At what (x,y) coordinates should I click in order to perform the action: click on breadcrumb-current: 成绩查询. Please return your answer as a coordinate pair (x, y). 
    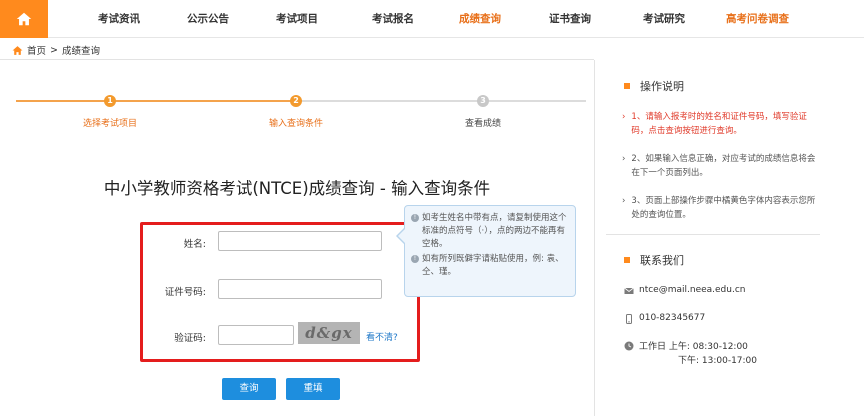
    Looking at the image, I should click on (80, 51).